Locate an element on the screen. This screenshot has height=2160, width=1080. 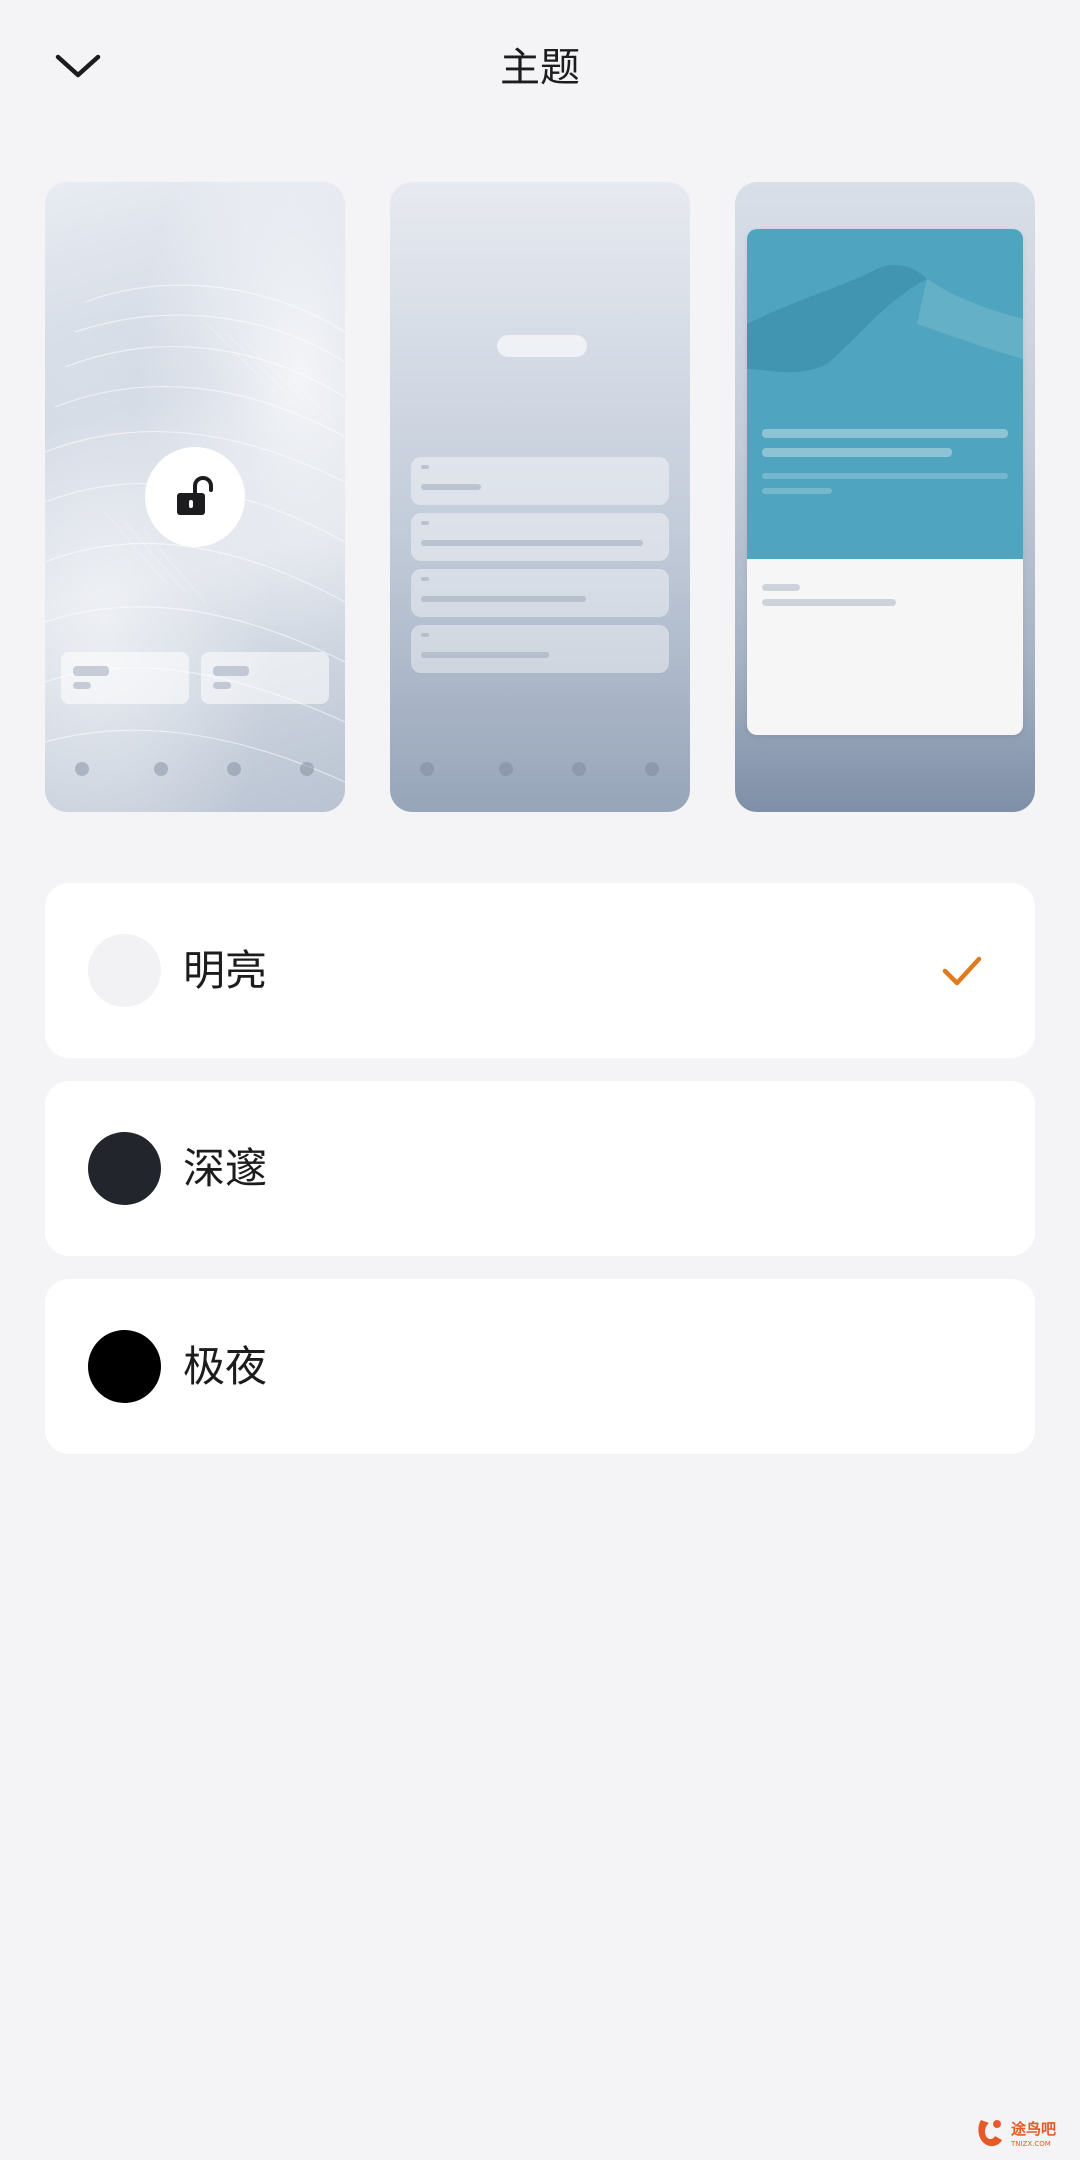
theme-swatch-light is located at coordinates (124, 970).